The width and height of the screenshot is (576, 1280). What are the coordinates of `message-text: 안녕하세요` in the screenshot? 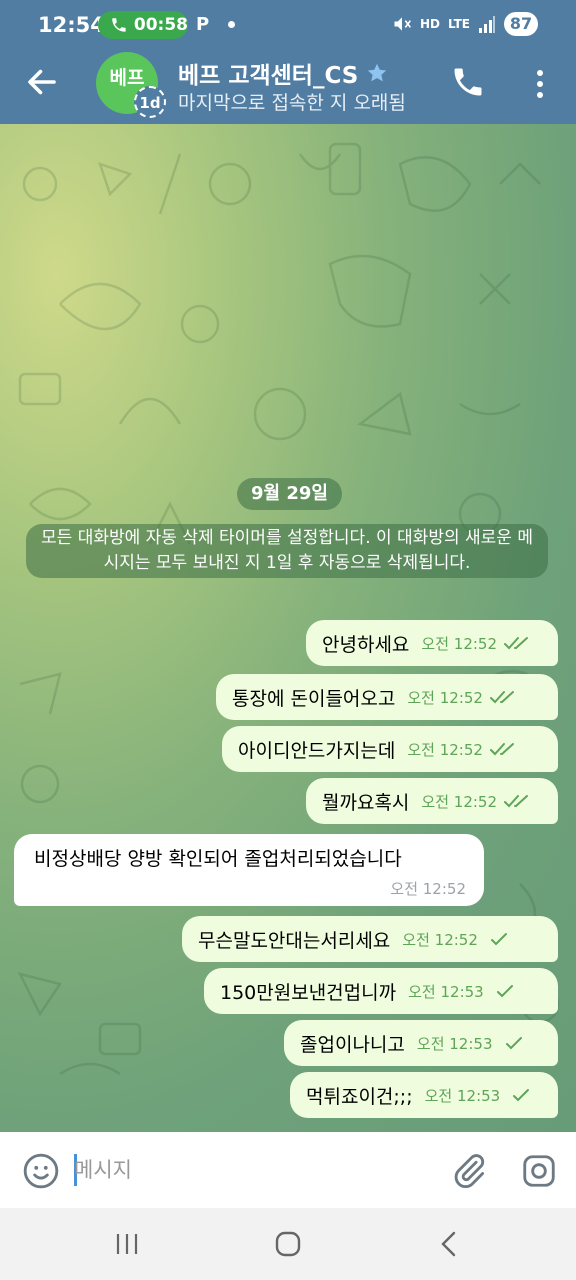 It's located at (366, 644).